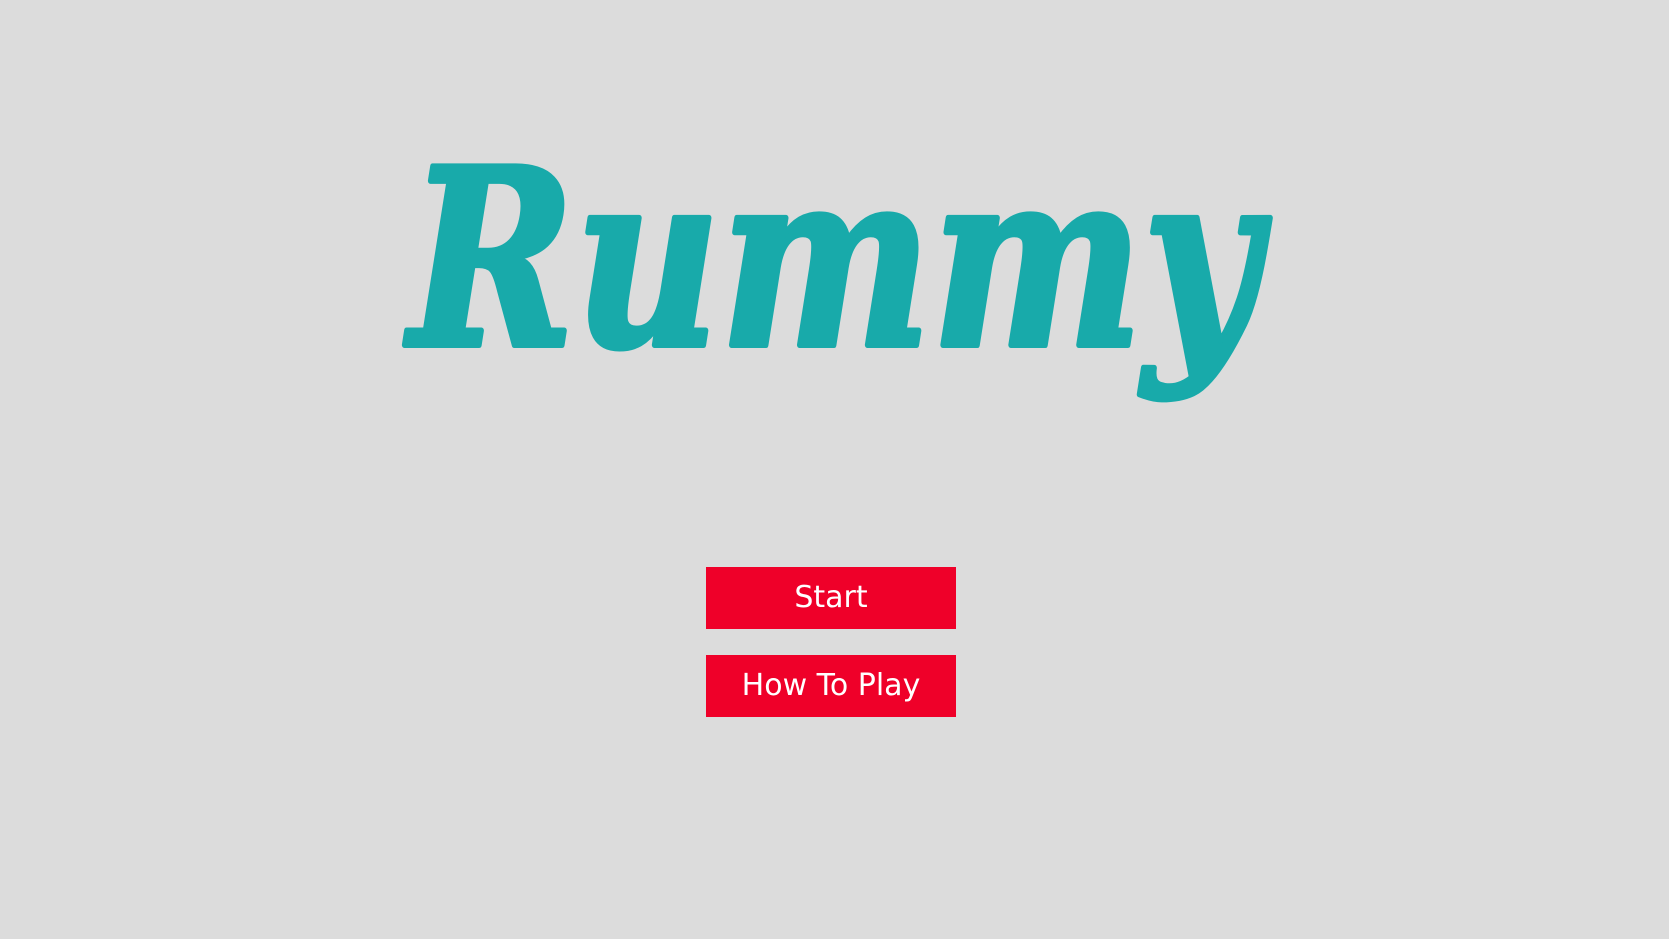 The width and height of the screenshot is (1669, 939). What do you see at coordinates (831, 686) in the screenshot?
I see `how-to-play-button: How To Play` at bounding box center [831, 686].